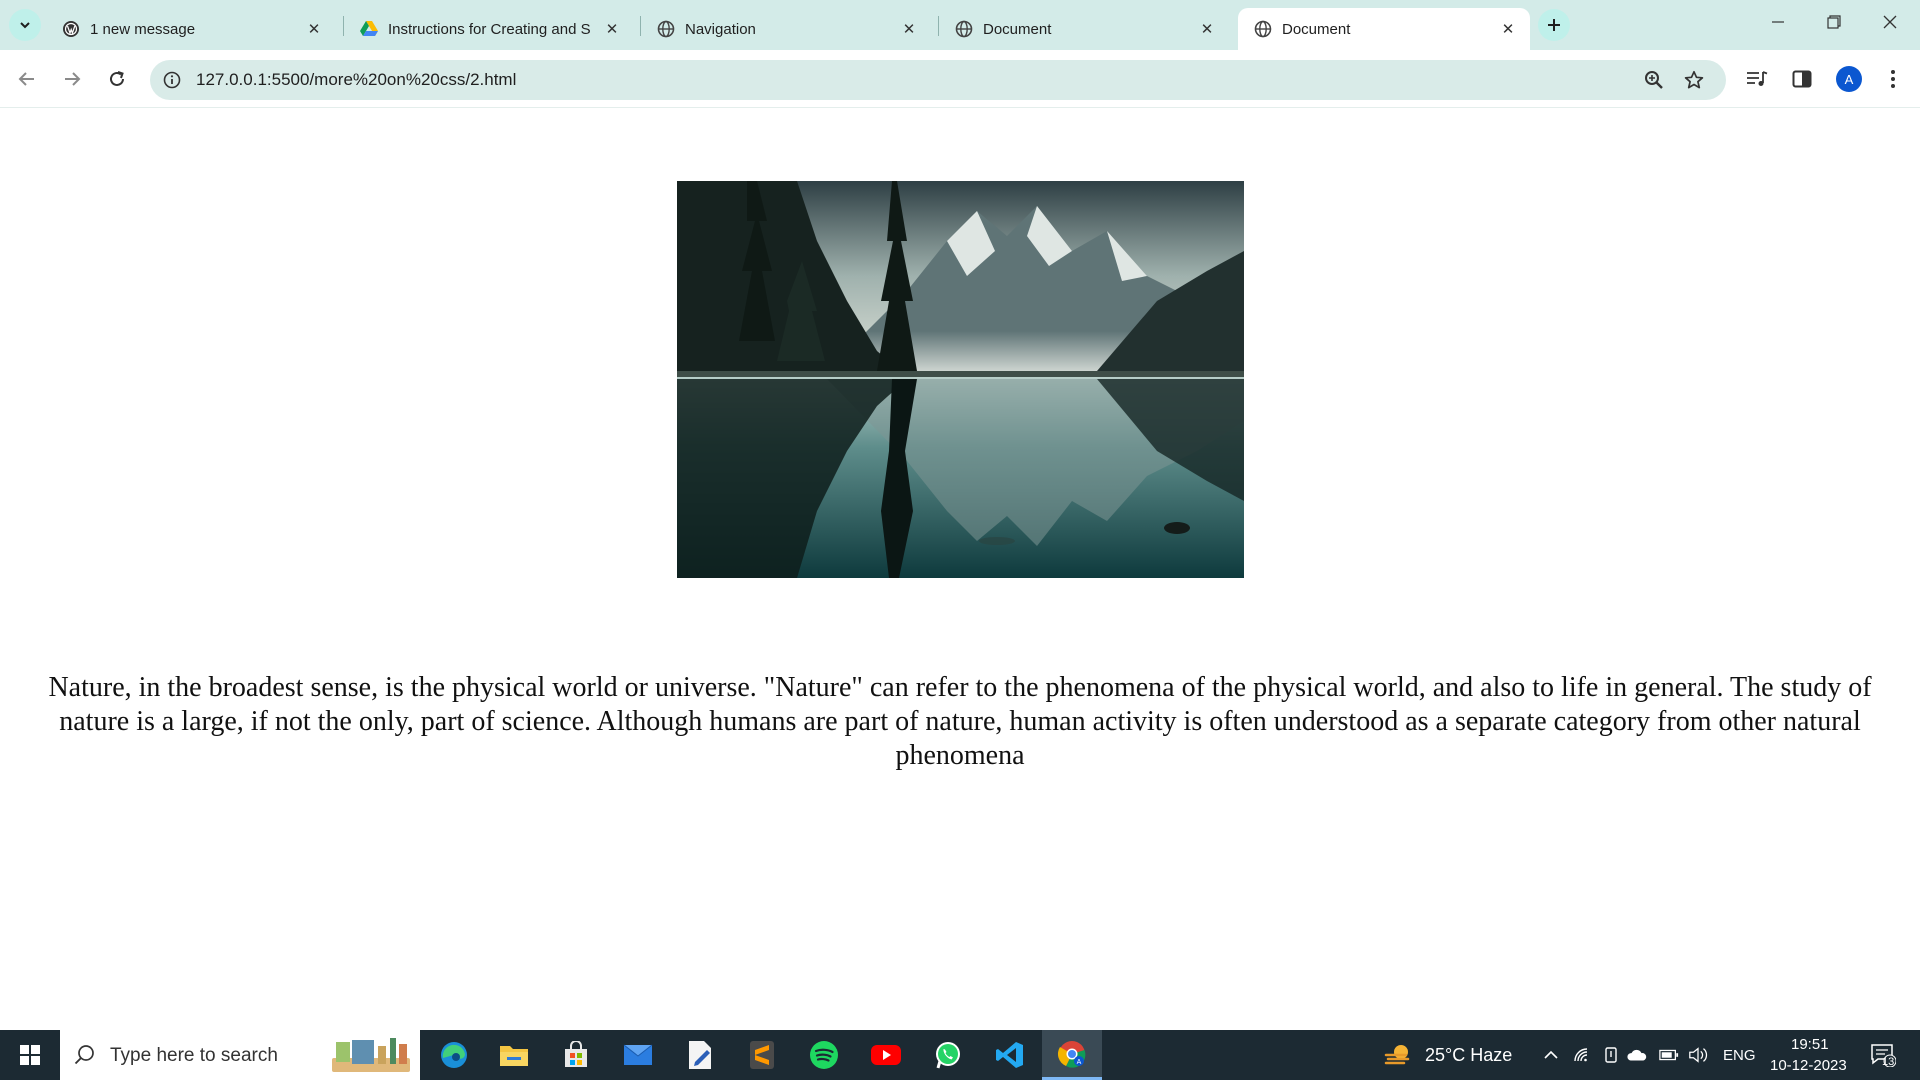 Image resolution: width=1920 pixels, height=1080 pixels. I want to click on document-editor-app, so click(700, 1055).